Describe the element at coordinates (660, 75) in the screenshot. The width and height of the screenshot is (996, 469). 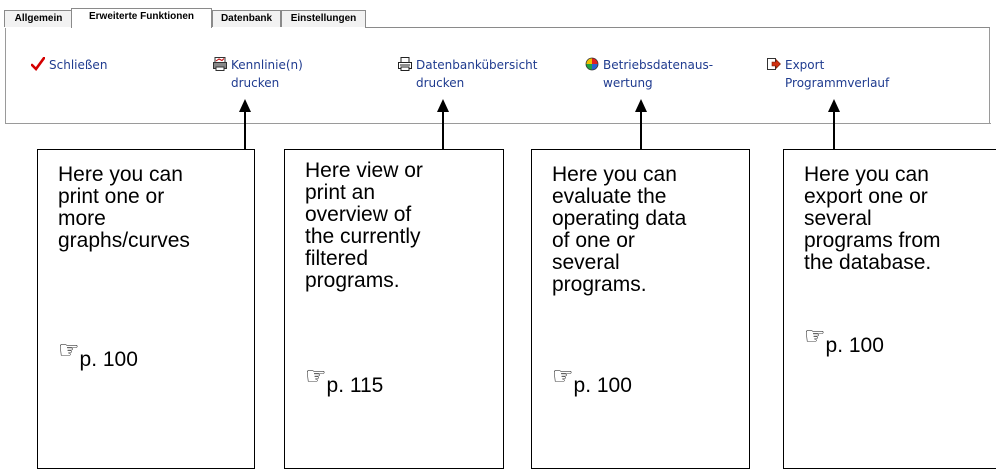
I see `operating-data-evaluation-command: Betriebsdatenaus- wertung` at that location.